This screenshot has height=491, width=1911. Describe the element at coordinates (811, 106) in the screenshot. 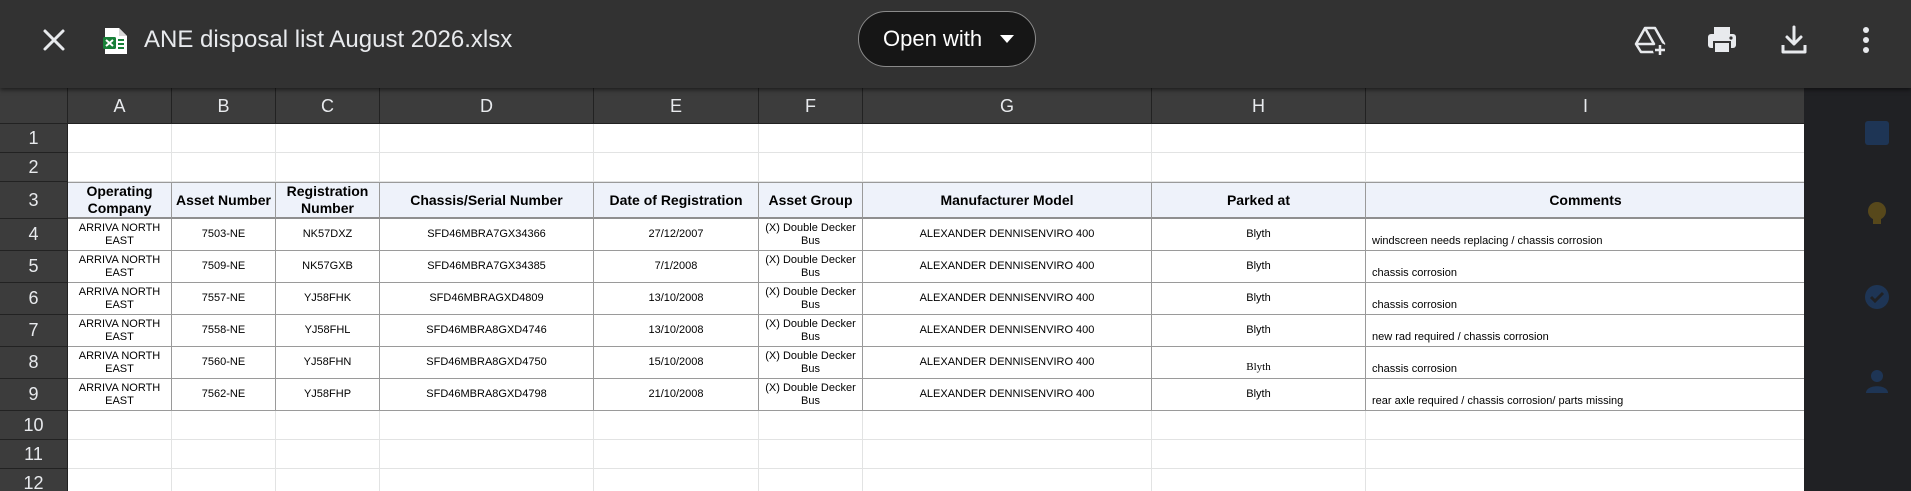

I see `column-header-f: F` at that location.